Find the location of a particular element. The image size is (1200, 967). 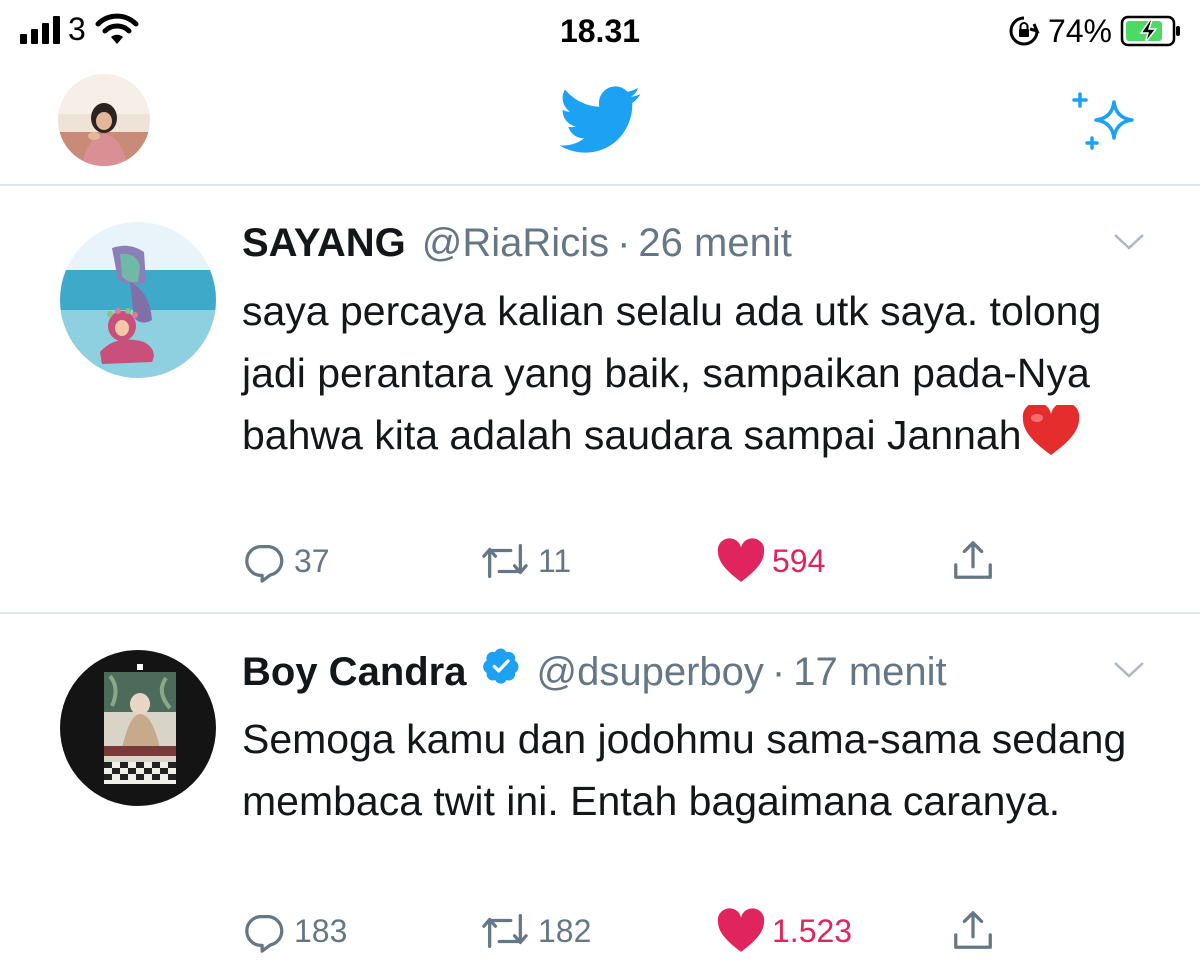

tweet-header: Boy Candra @dsuperboy · 17 menit is located at coordinates (594, 672).